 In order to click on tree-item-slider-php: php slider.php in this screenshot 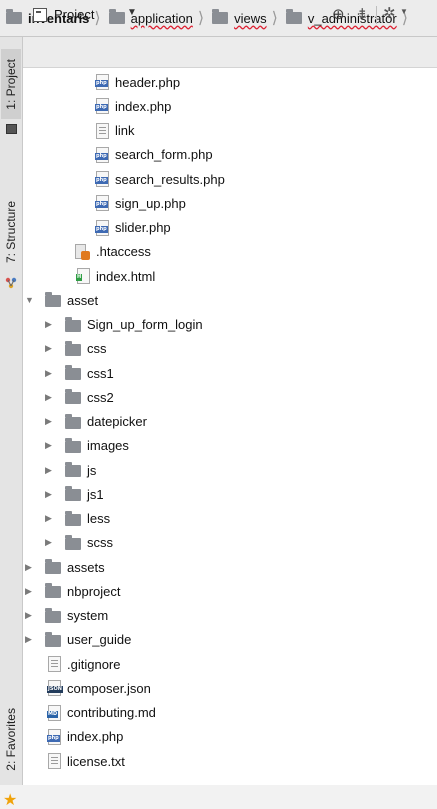, I will do `click(133, 228)`.